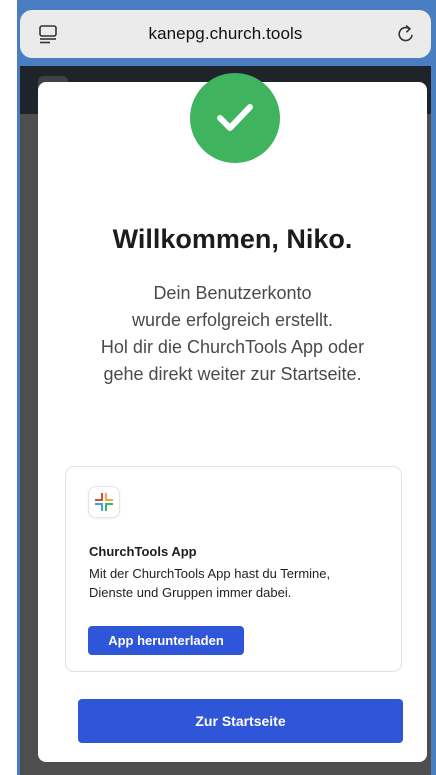 The image size is (436, 775). What do you see at coordinates (104, 502) in the screenshot?
I see `churchtools-logo-icon` at bounding box center [104, 502].